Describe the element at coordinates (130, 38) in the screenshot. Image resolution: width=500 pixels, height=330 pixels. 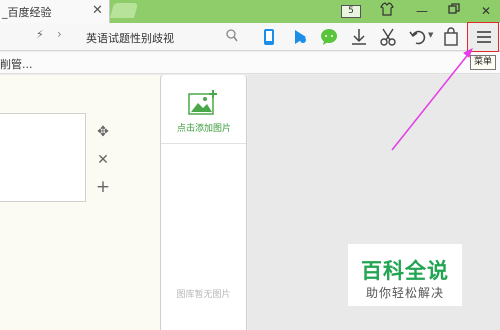
I see `search-query-text: 英语试题性别歧视` at that location.